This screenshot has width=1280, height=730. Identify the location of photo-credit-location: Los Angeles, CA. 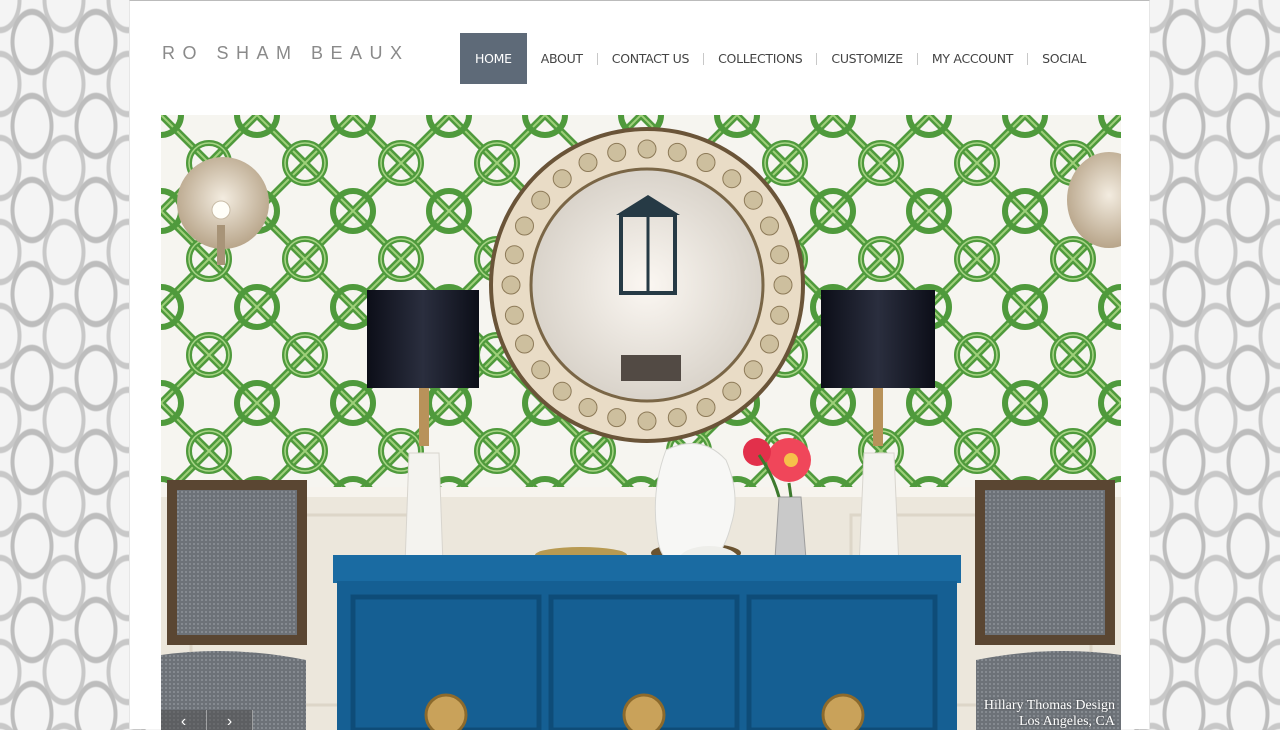
(1066, 721).